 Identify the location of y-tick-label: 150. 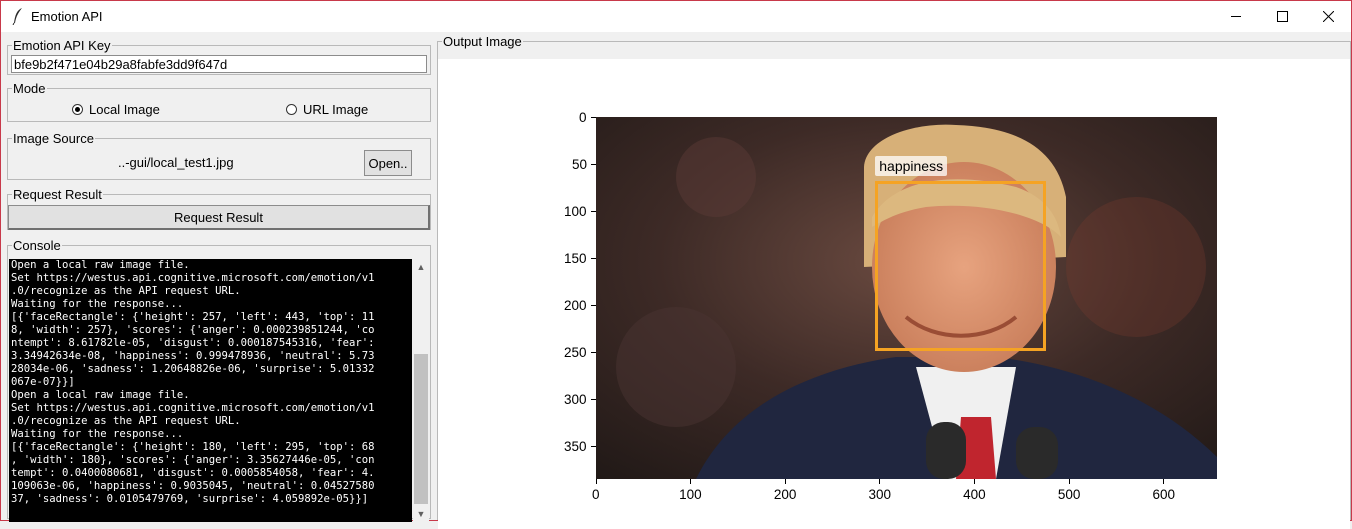
(575, 258).